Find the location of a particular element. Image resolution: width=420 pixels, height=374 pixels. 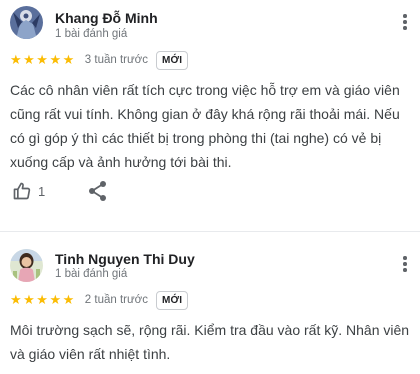

review-actions: 1 is located at coordinates (59, 191).